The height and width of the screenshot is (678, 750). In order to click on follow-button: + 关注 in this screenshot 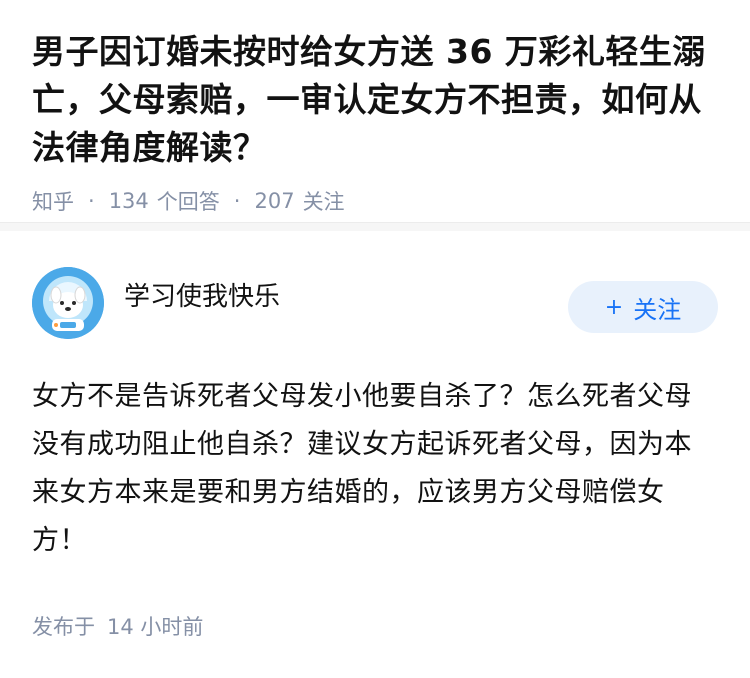, I will do `click(643, 307)`.